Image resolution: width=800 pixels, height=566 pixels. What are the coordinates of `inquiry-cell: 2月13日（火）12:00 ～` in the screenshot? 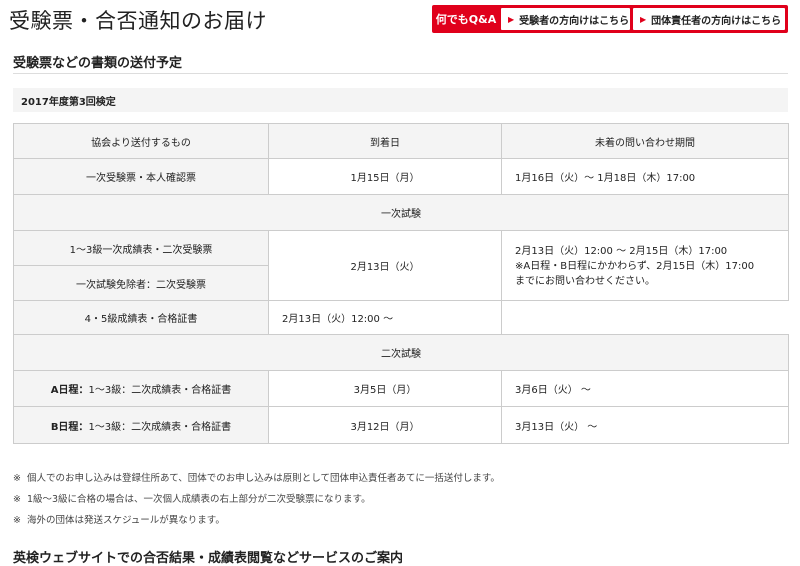 It's located at (385, 317).